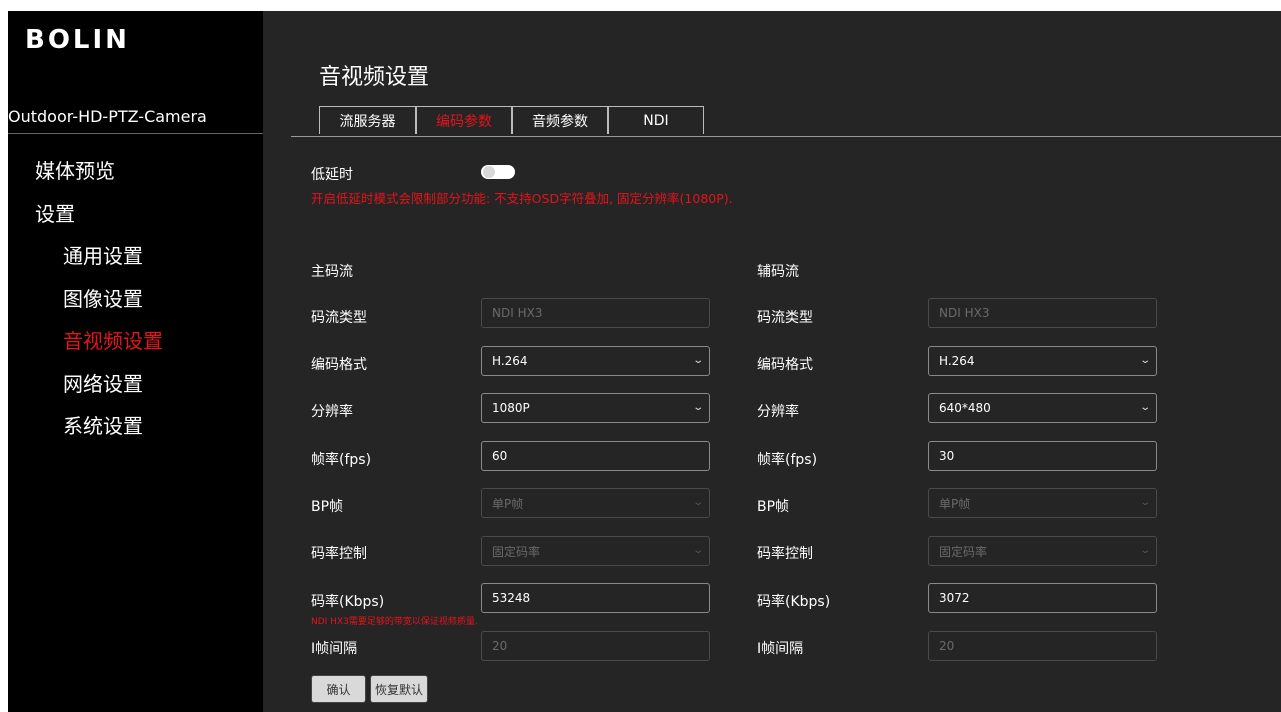 This screenshot has width=1281, height=712. I want to click on sub-stream-type-label: 码流类型, so click(785, 318).